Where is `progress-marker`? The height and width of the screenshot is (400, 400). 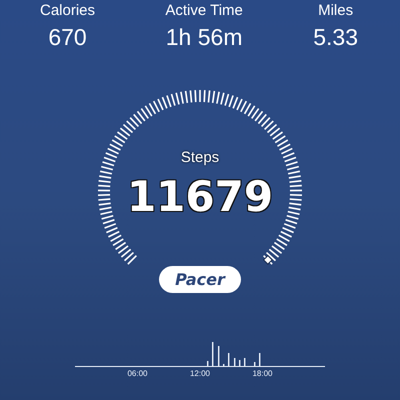 progress-marker is located at coordinates (267, 259).